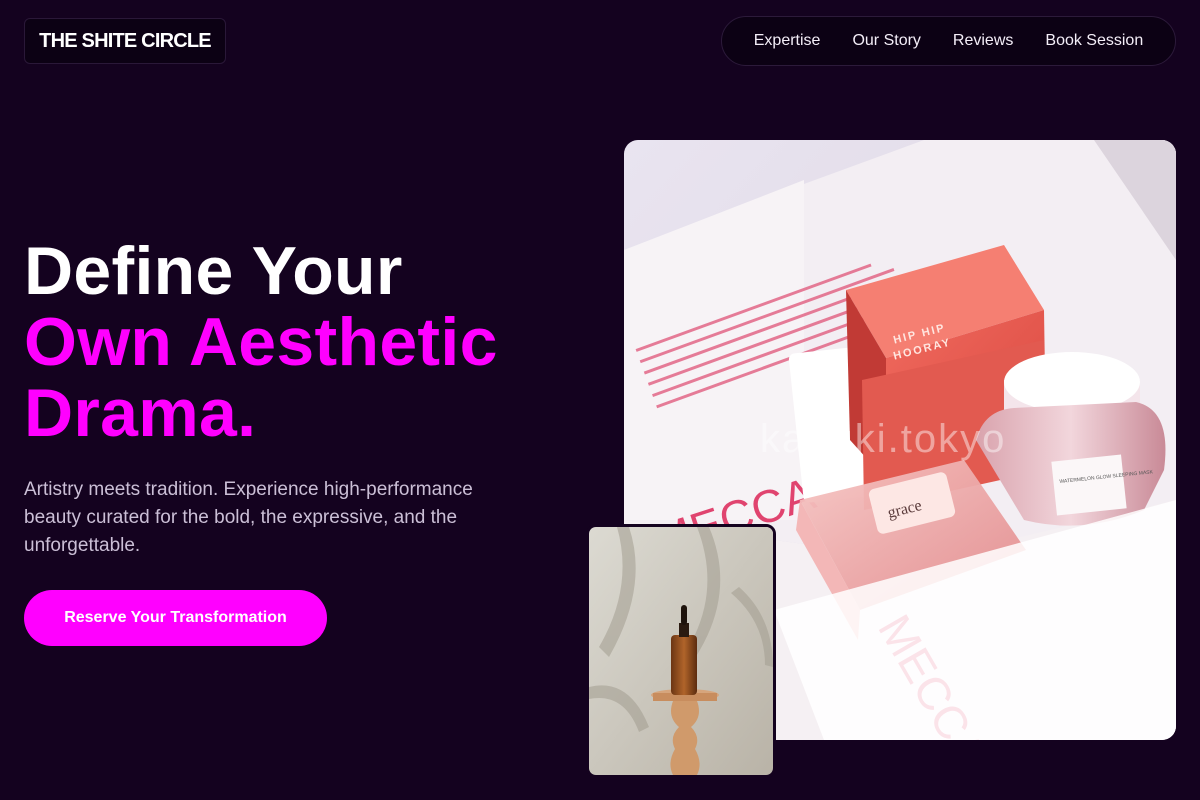 The height and width of the screenshot is (800, 1200). Describe the element at coordinates (175, 618) in the screenshot. I see `reserve-transformation-button: Reserve Your Transformation` at that location.